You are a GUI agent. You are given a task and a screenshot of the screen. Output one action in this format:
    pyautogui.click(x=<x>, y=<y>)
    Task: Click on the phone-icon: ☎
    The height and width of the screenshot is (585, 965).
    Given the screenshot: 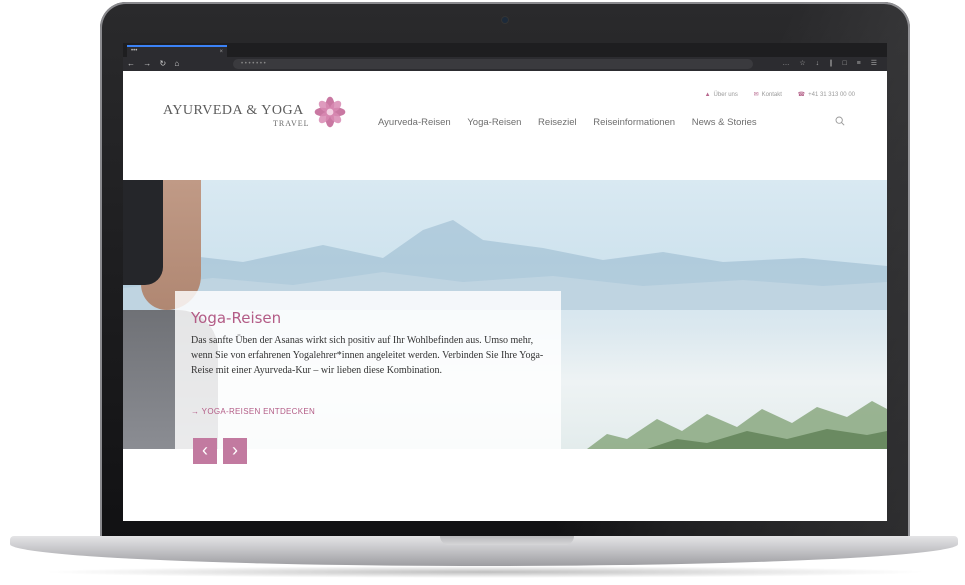 What is the action you would take?
    pyautogui.click(x=801, y=95)
    